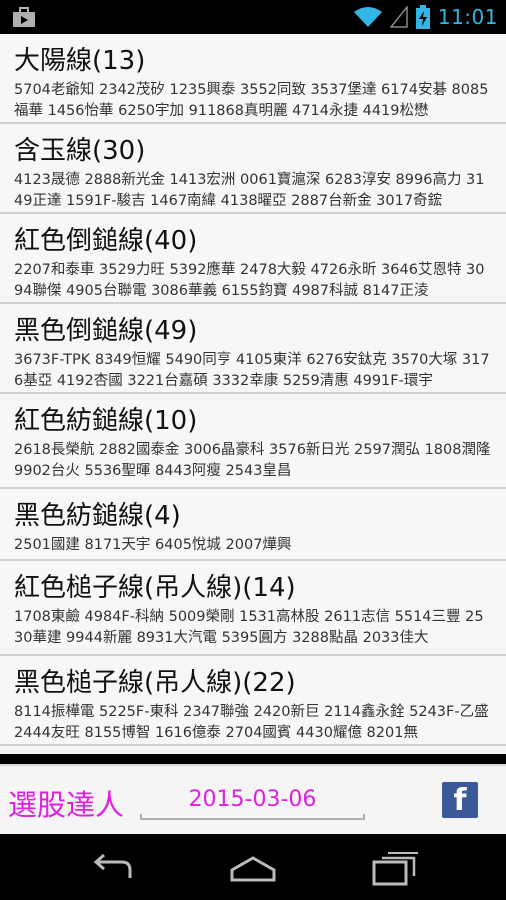 Image resolution: width=506 pixels, height=900 pixels. What do you see at coordinates (24, 17) in the screenshot?
I see `briefcase-notification-icon` at bounding box center [24, 17].